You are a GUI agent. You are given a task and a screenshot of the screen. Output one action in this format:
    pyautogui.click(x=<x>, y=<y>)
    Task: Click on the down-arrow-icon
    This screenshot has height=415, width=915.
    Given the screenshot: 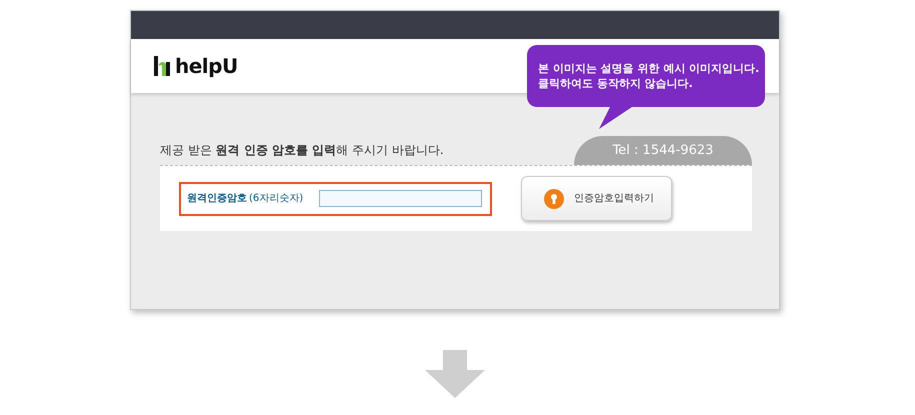 What is the action you would take?
    pyautogui.click(x=455, y=374)
    